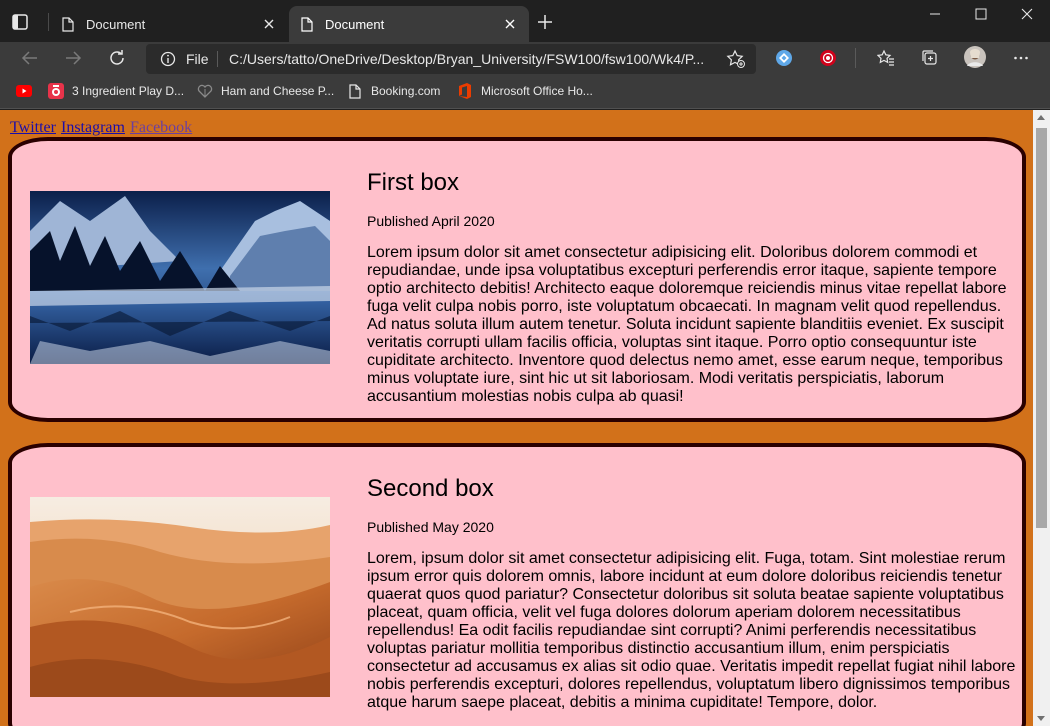 Image resolution: width=1050 pixels, height=726 pixels. Describe the element at coordinates (355, 91) in the screenshot. I see `page-icon` at that location.